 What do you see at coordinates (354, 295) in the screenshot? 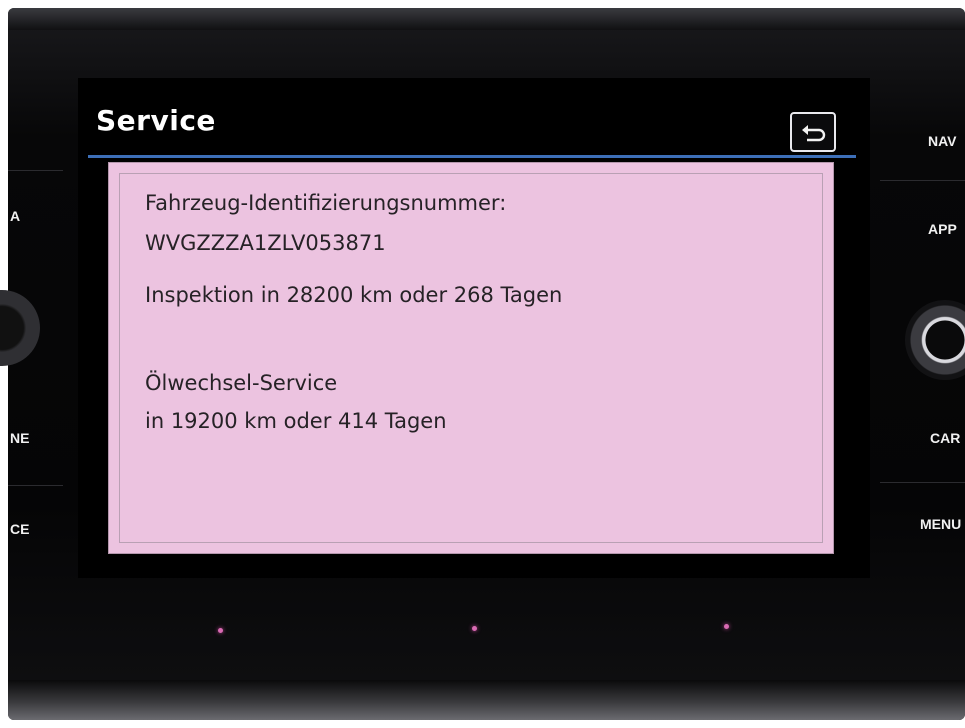
I see `inspection-due-text: Inspektion in 28200 km oder 268 Tagen` at bounding box center [354, 295].